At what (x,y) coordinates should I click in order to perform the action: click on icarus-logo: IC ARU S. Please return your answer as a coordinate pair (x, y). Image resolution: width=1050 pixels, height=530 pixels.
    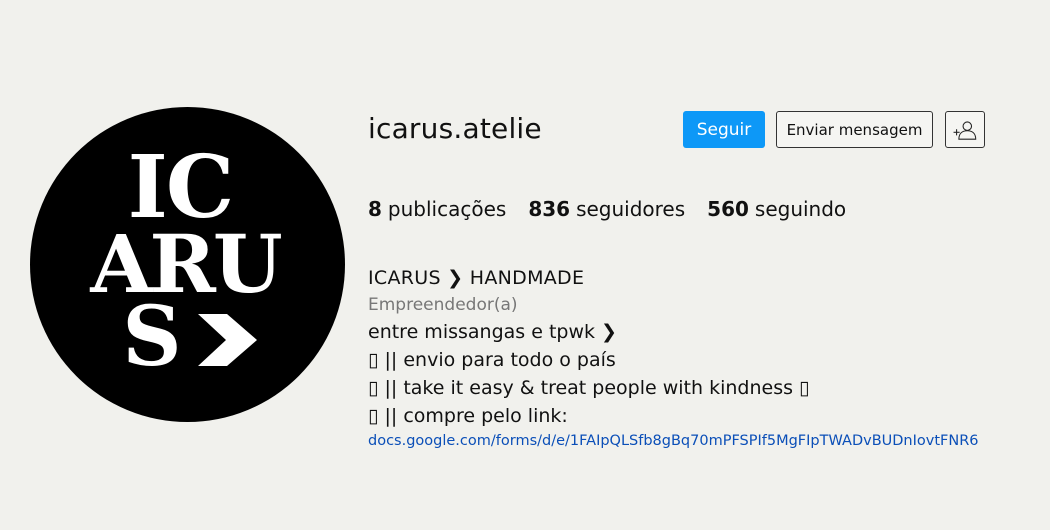
    Looking at the image, I should click on (187, 261).